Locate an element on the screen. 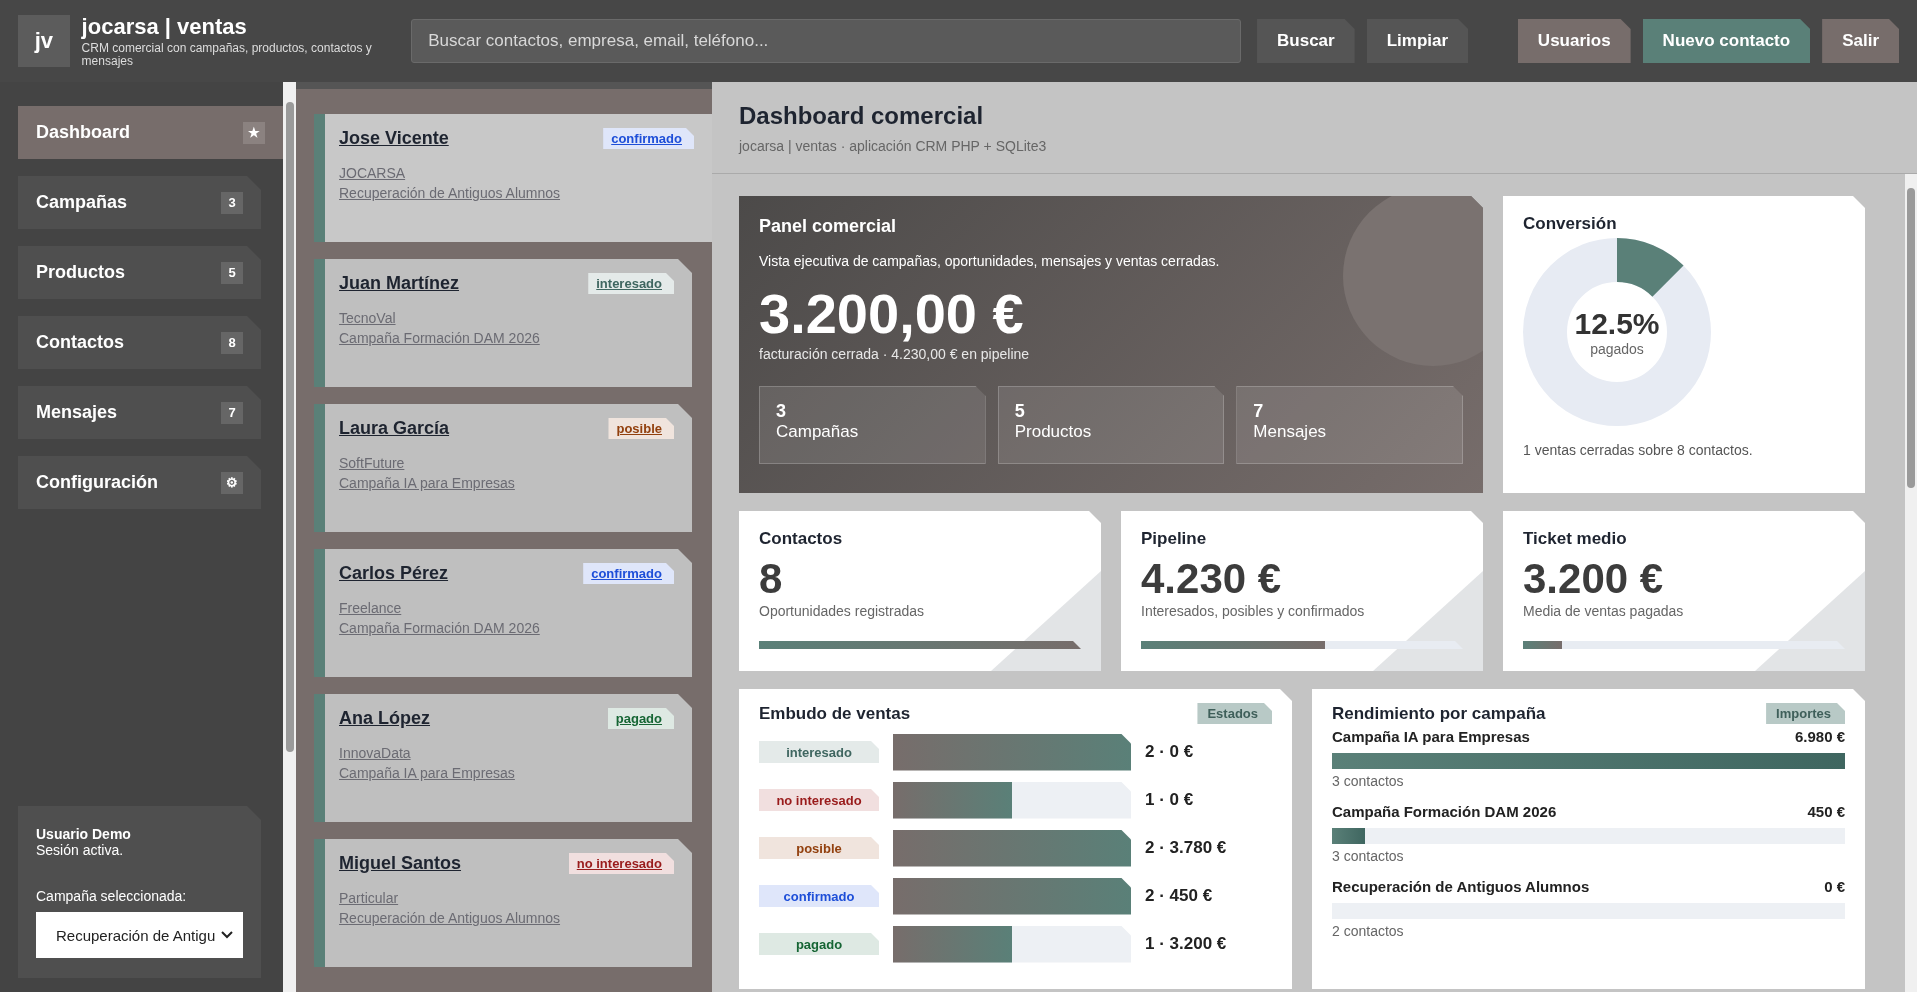 The image size is (1917, 992). kpi-value: 4.230 € is located at coordinates (1212, 579).